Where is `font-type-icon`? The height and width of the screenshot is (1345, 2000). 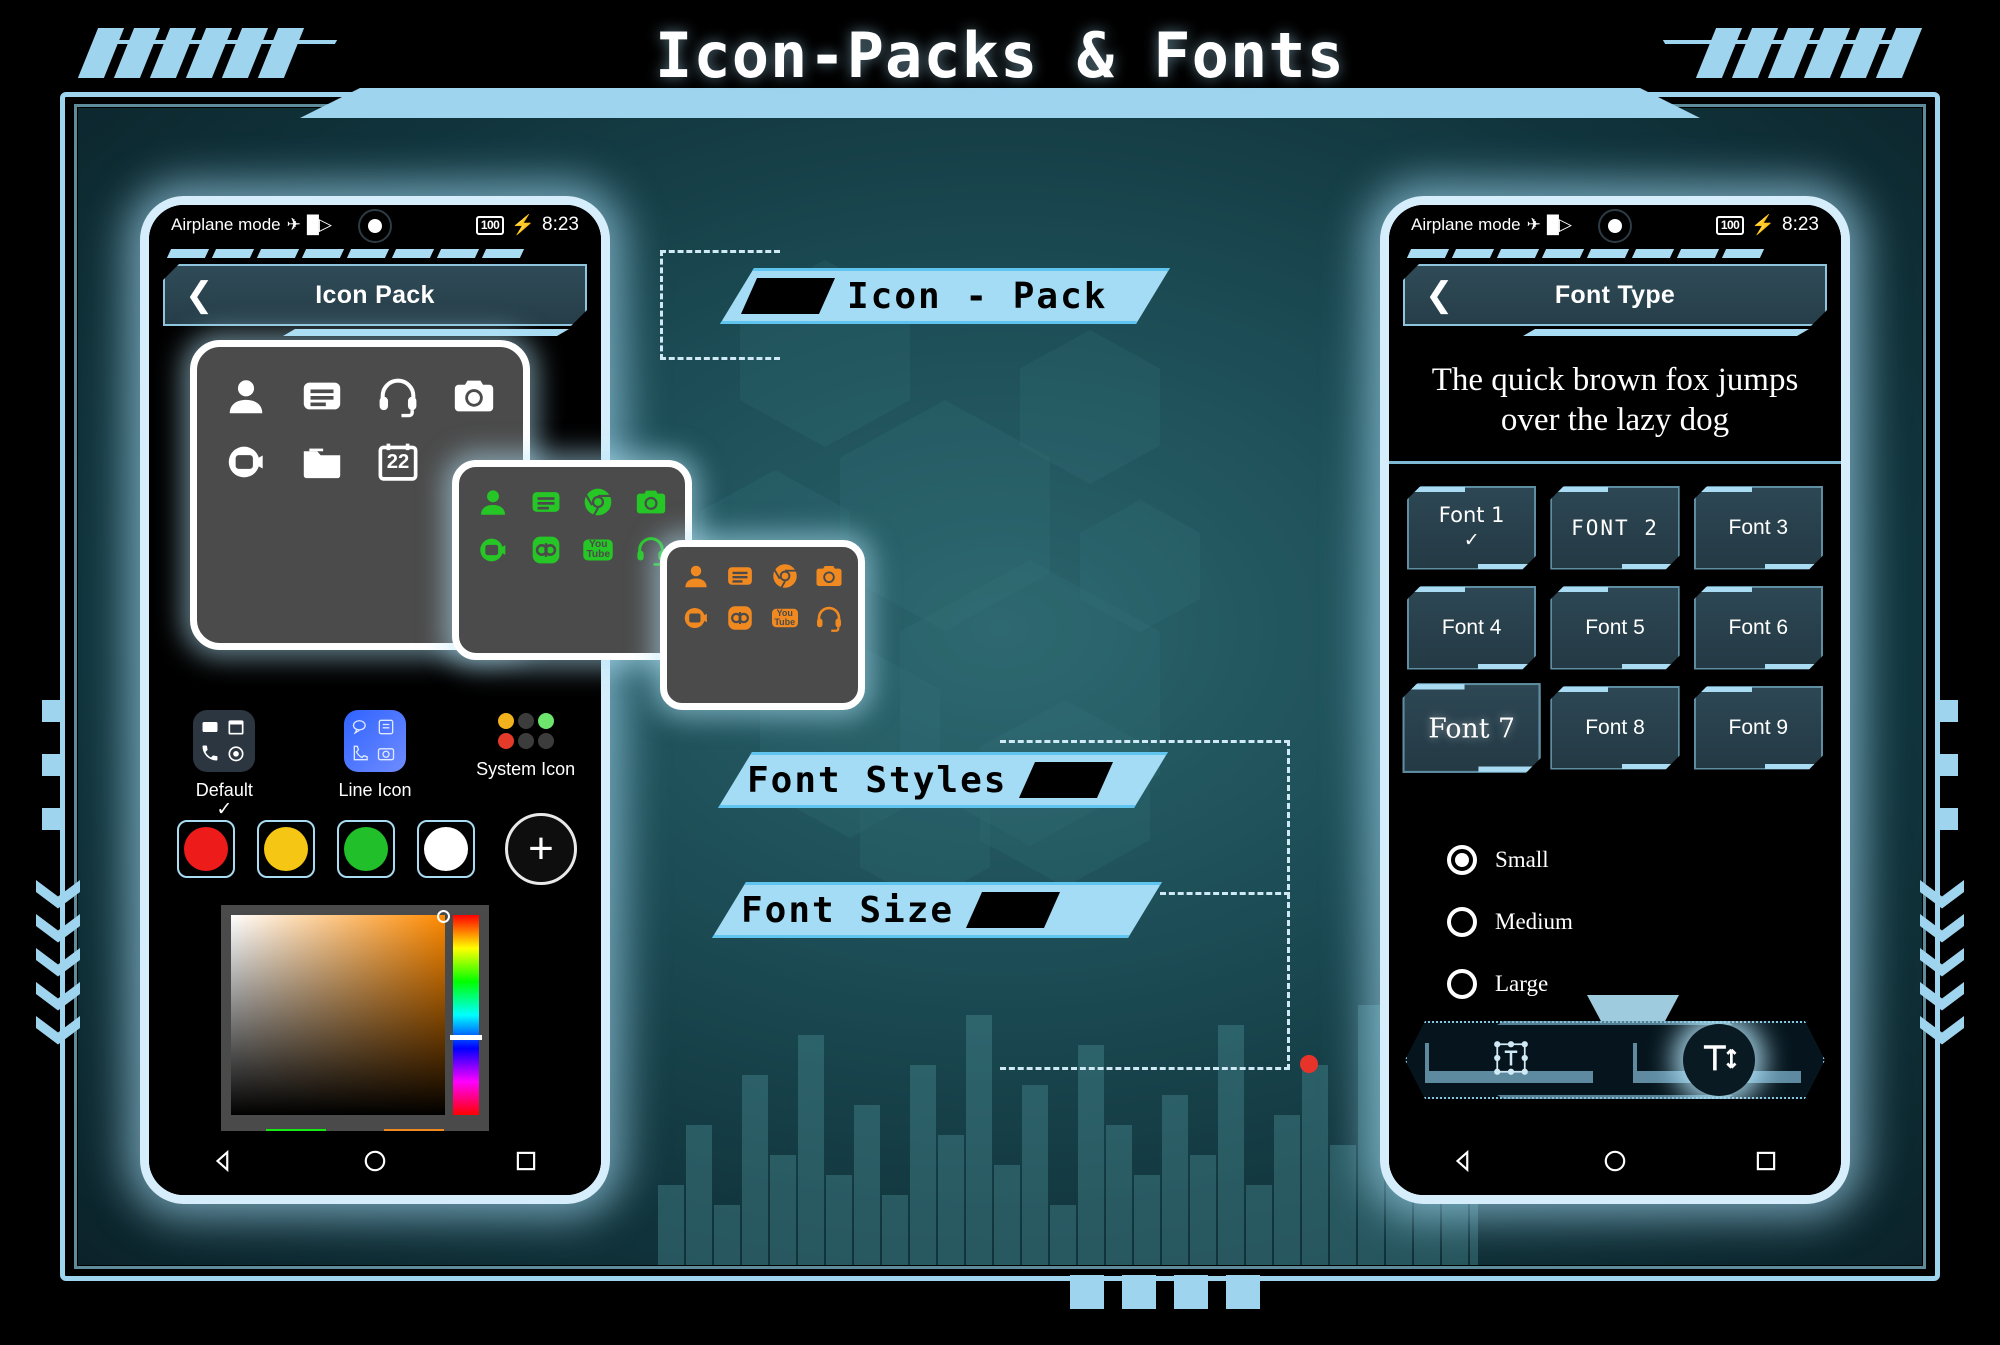 font-type-icon is located at coordinates (1511, 1060).